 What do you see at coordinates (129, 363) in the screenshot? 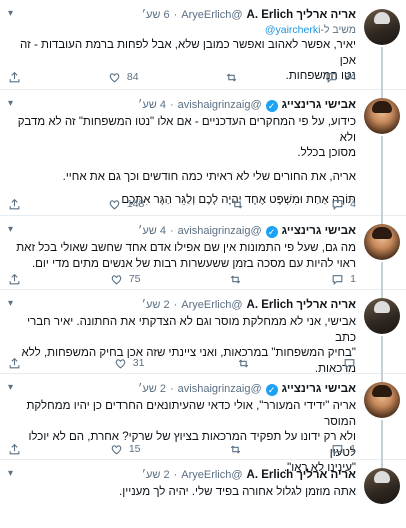
I see `like-button: 31` at bounding box center [129, 363].